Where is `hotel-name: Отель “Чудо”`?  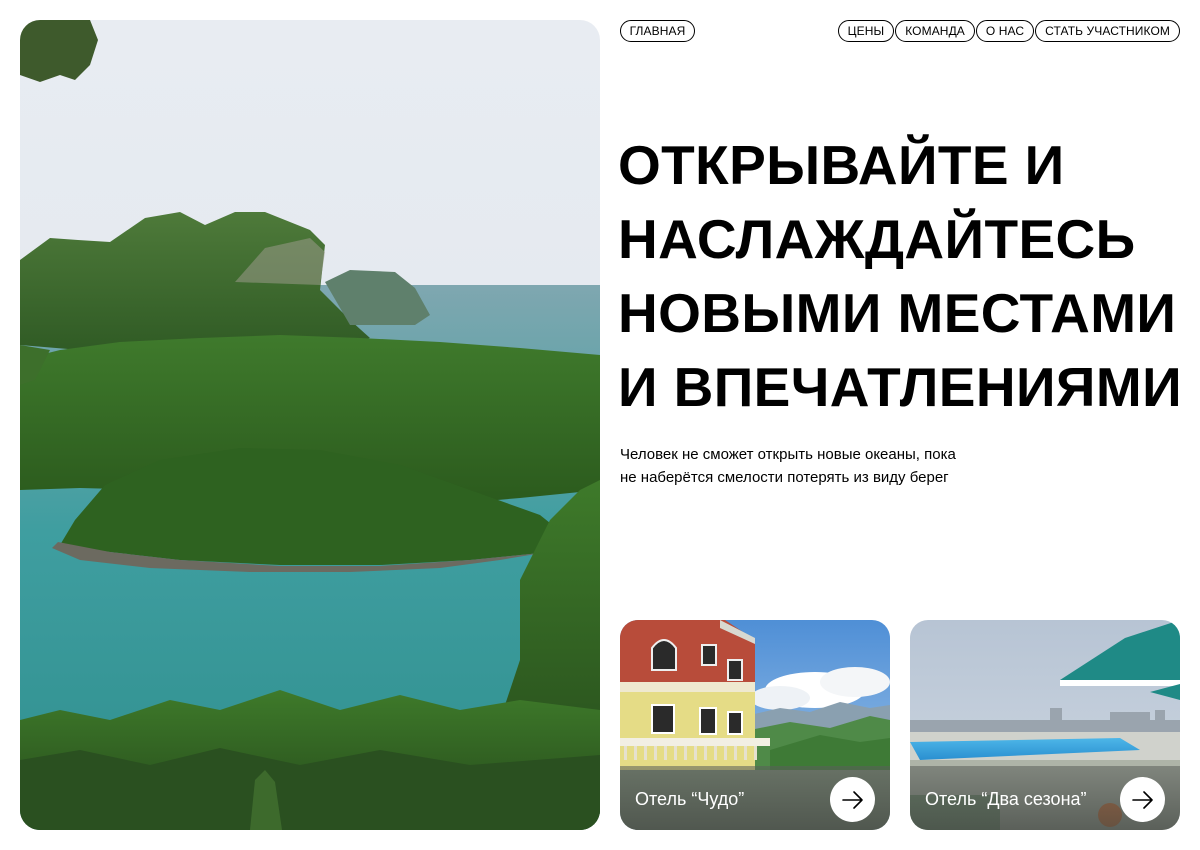 hotel-name: Отель “Чудо” is located at coordinates (690, 799).